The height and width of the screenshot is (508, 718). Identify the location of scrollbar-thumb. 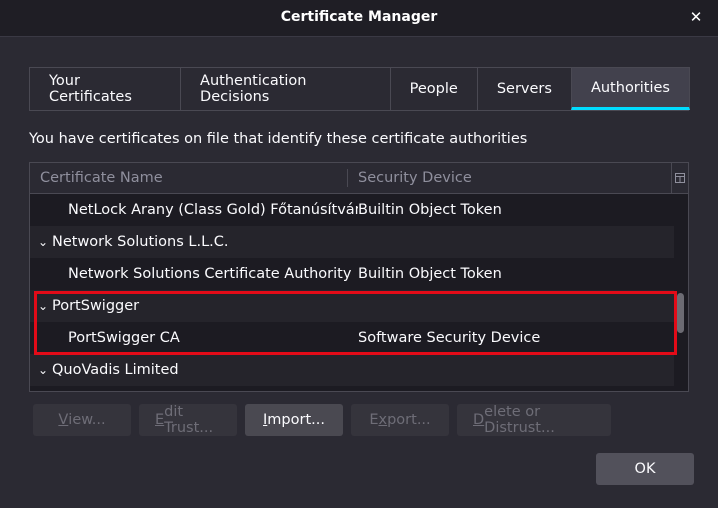
(680, 313).